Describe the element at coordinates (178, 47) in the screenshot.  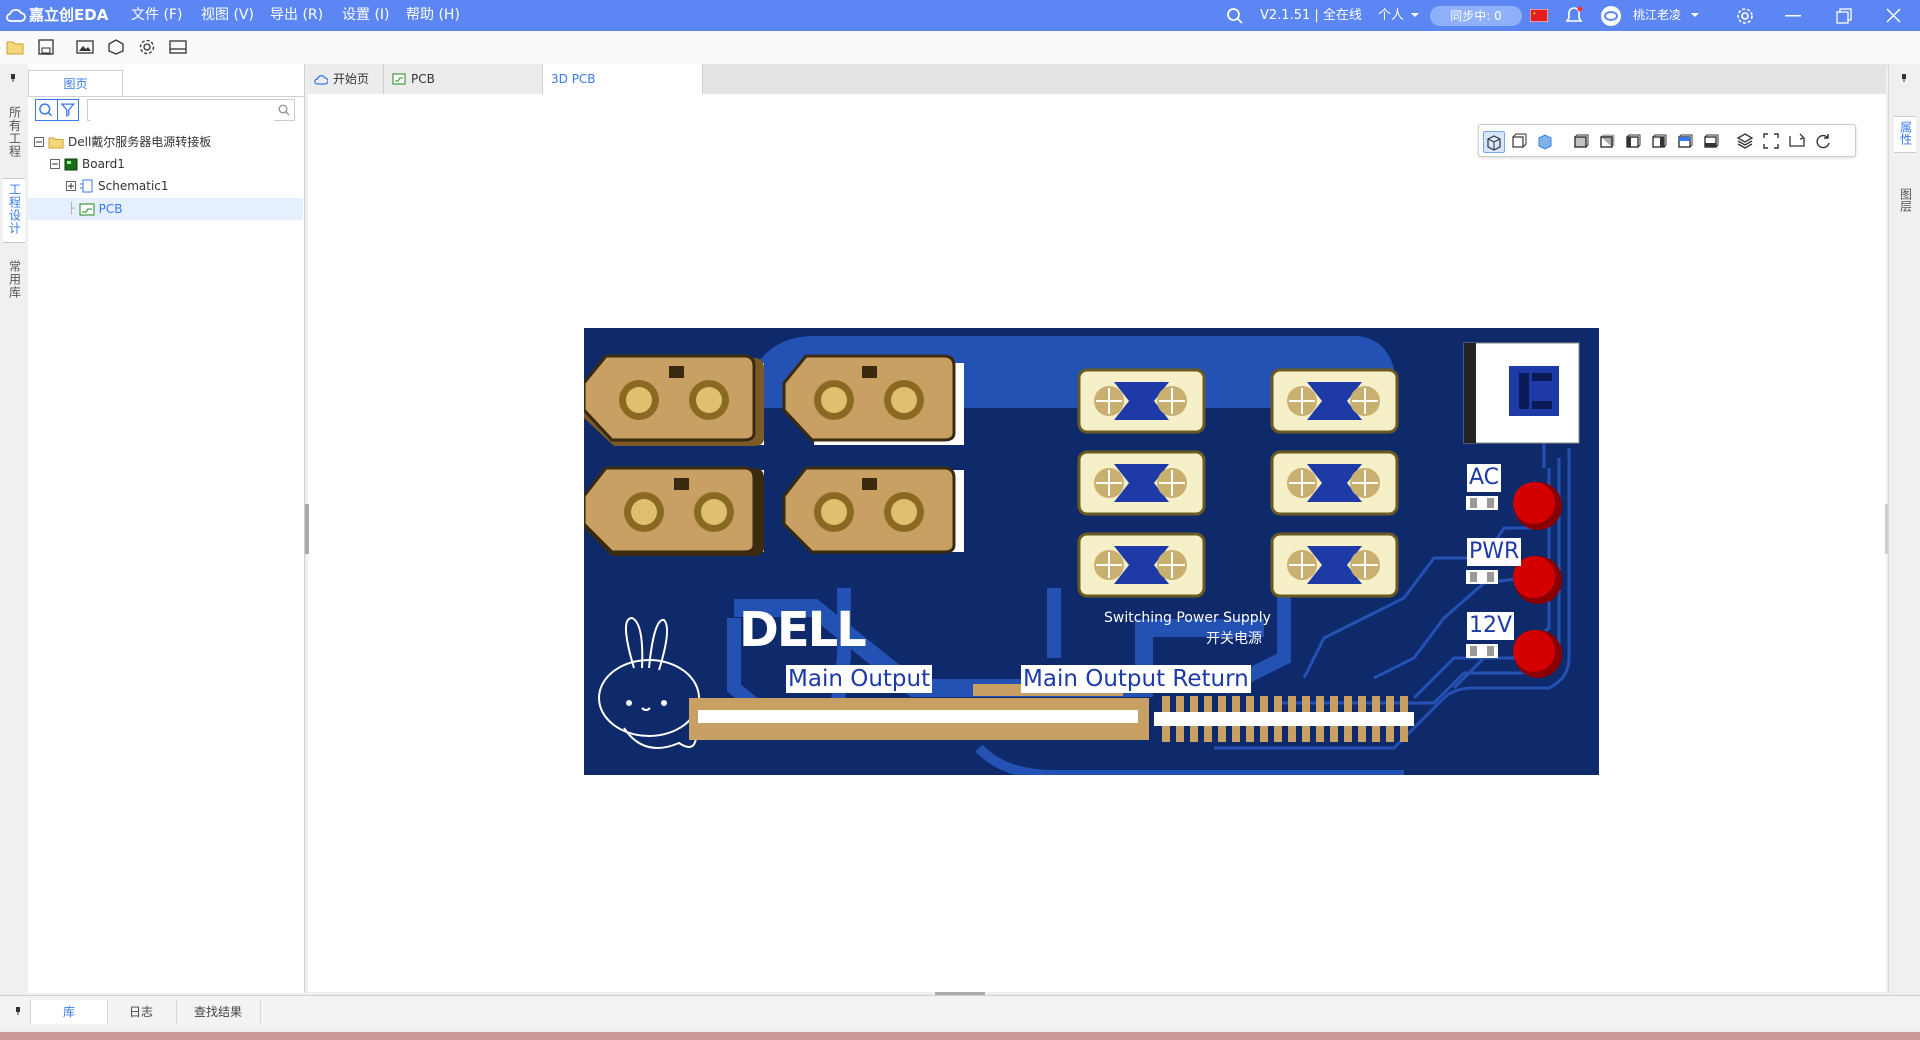
I see `panel-icon` at that location.